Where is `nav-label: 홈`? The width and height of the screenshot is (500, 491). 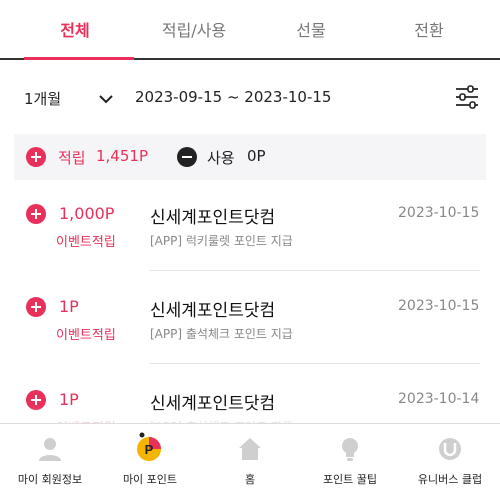
nav-label: 홈 is located at coordinates (250, 479).